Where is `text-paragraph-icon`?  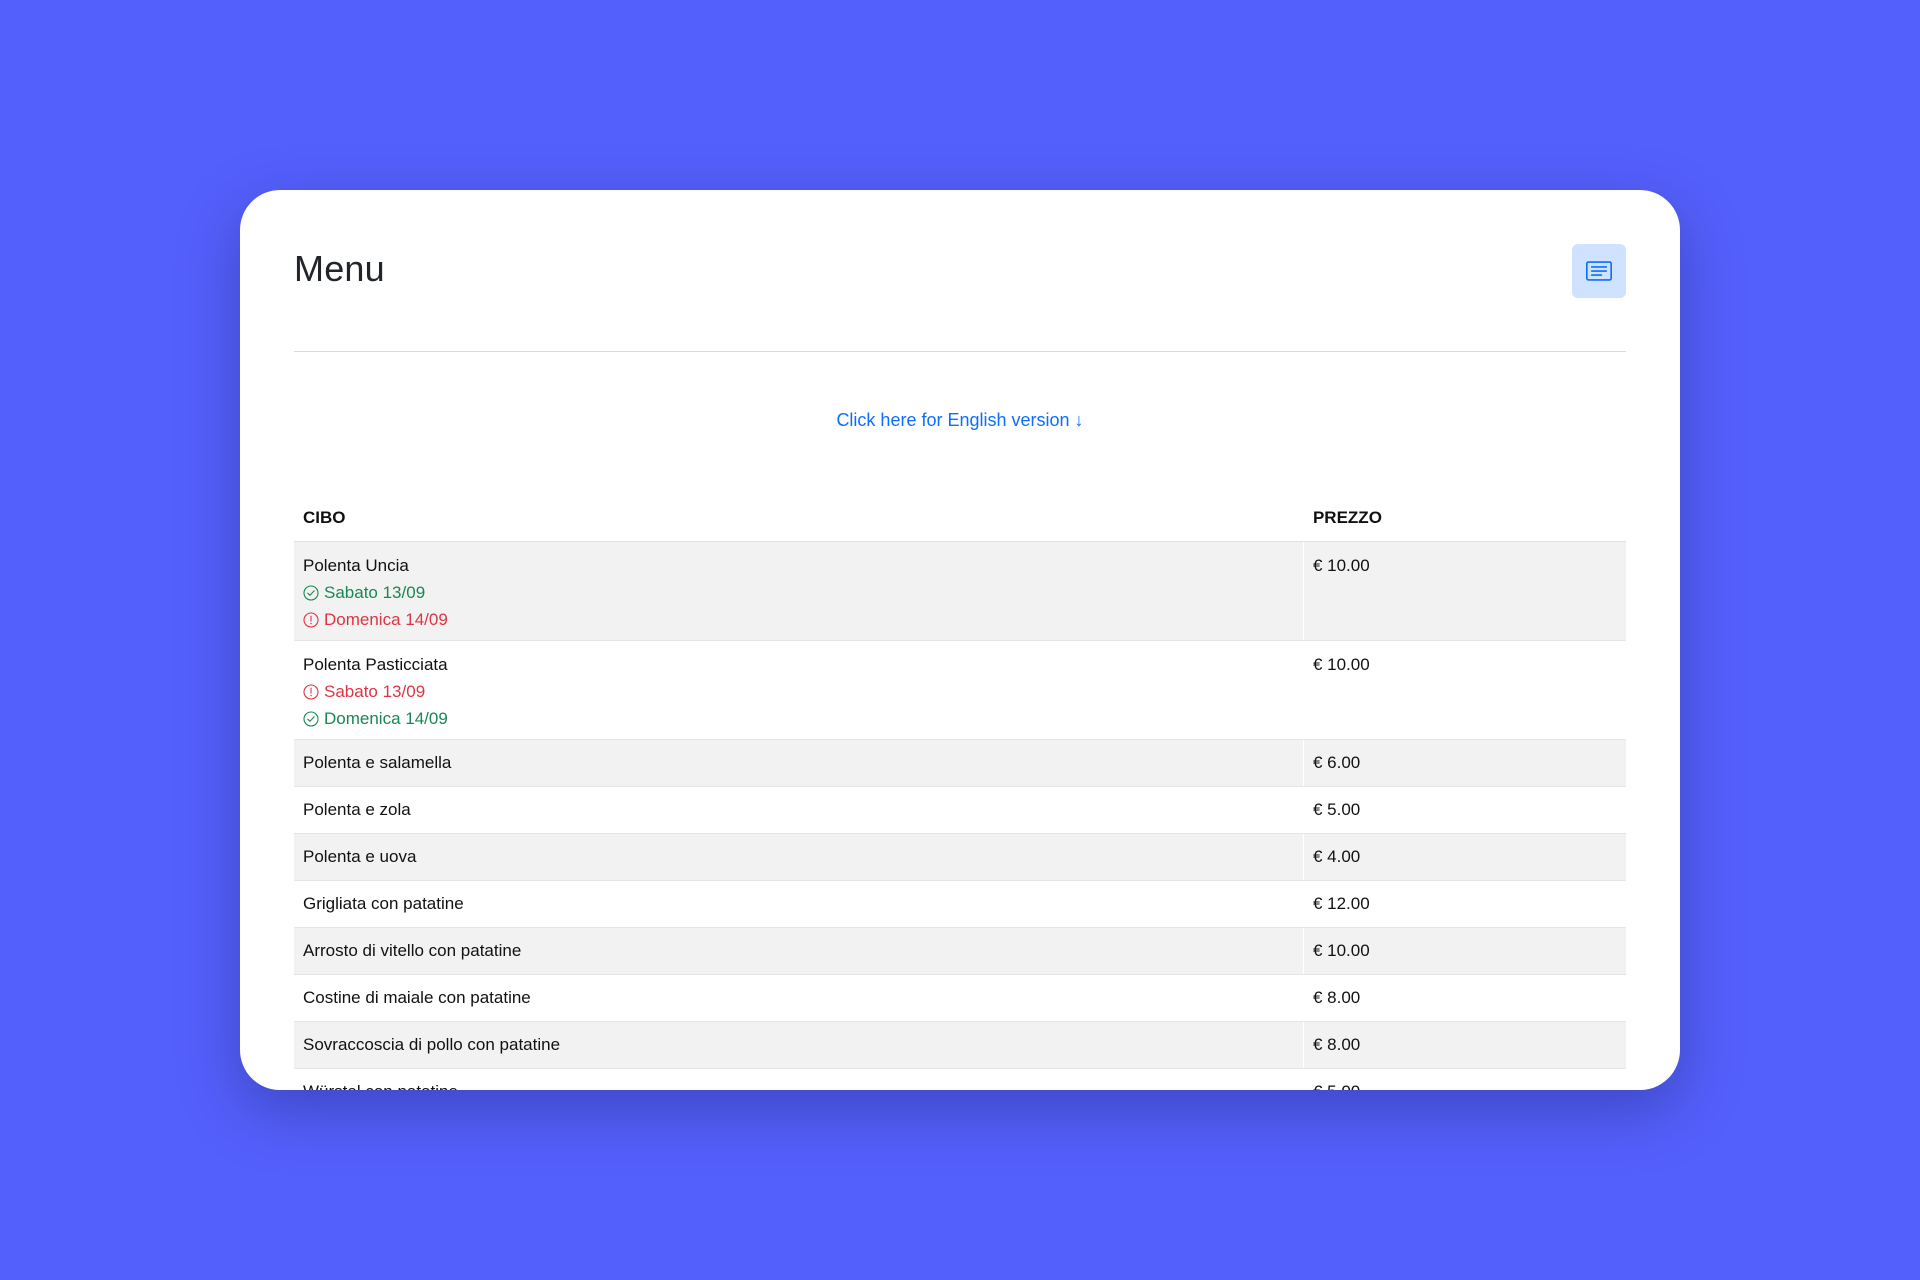 text-paragraph-icon is located at coordinates (1599, 271).